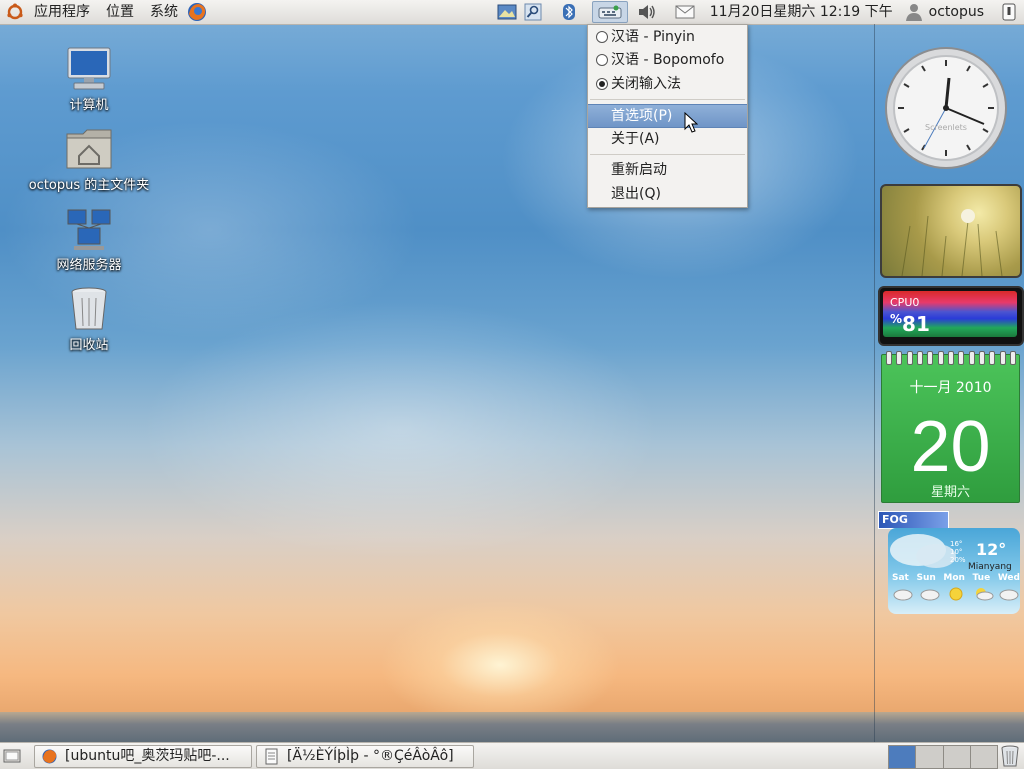 This screenshot has width=1024, height=771. What do you see at coordinates (946, 108) in the screenshot?
I see `clock-widget: Screenlets` at bounding box center [946, 108].